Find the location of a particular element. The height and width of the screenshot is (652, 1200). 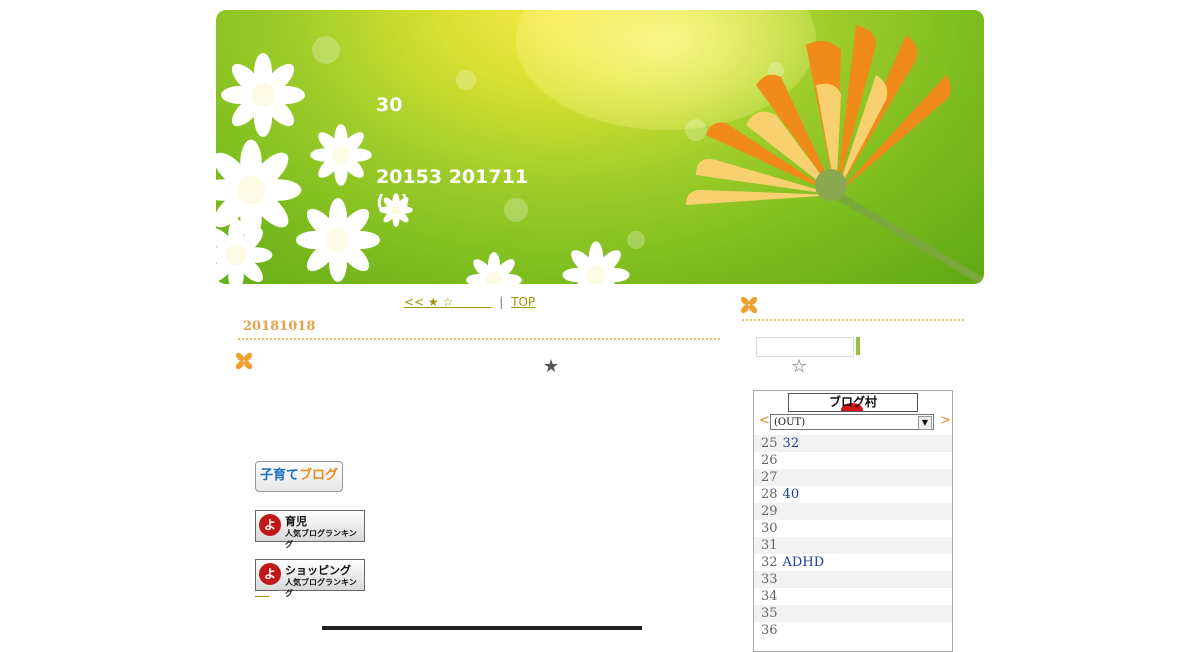

ranking-row: 26 is located at coordinates (853, 460).